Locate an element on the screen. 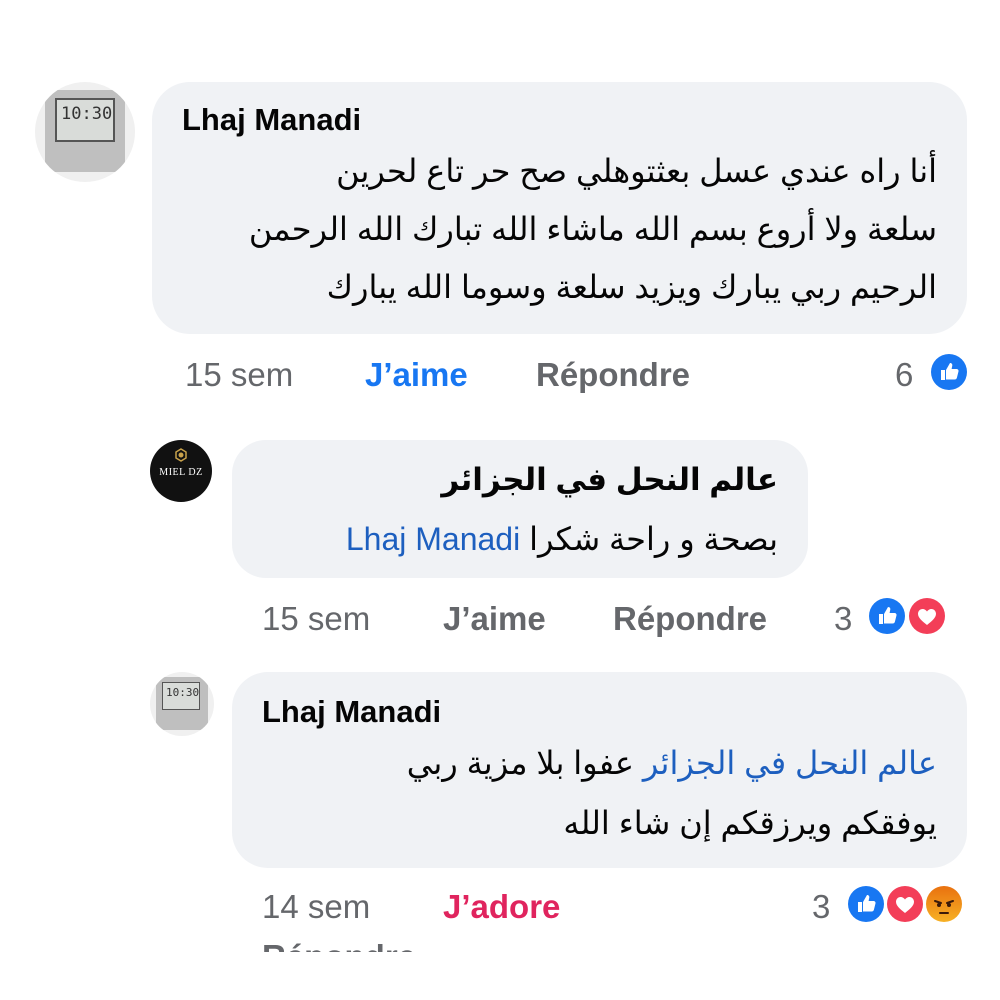 This screenshot has height=1000, width=1000. reaction-count: 6 is located at coordinates (904, 375).